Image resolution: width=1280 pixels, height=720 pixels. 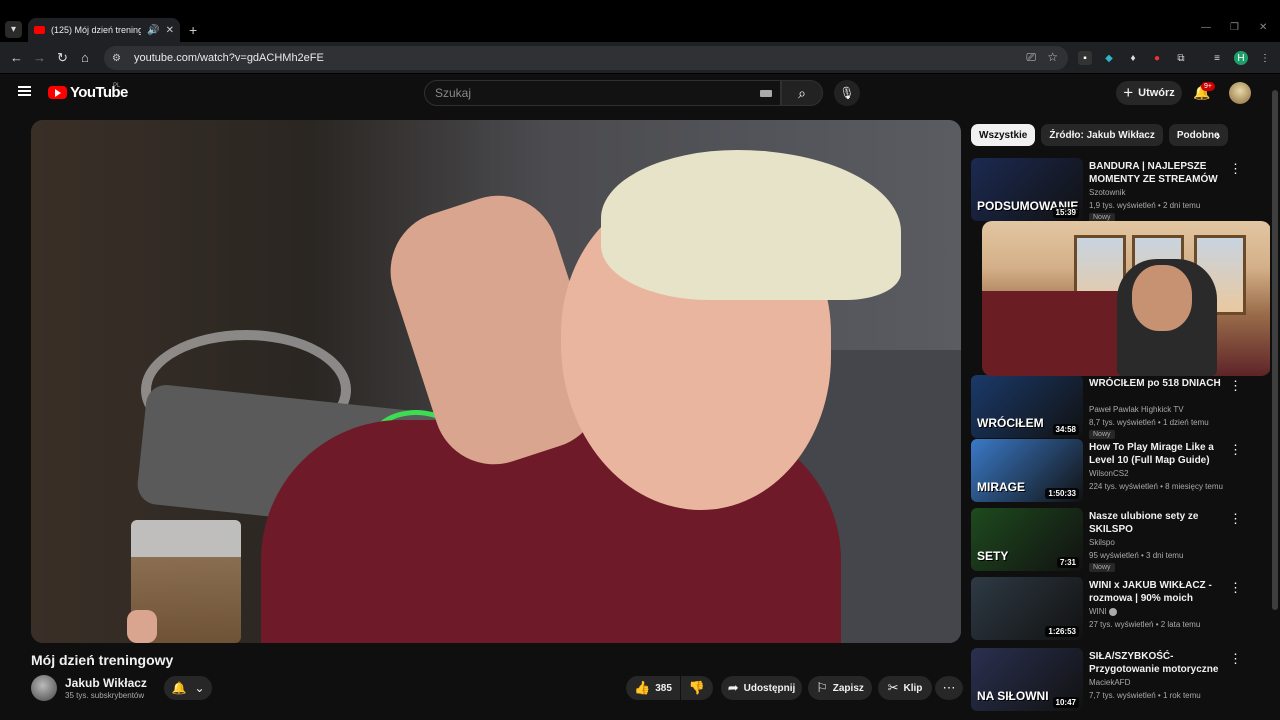 I want to click on share-button: ➦ Udostępnij, so click(x=761, y=688).